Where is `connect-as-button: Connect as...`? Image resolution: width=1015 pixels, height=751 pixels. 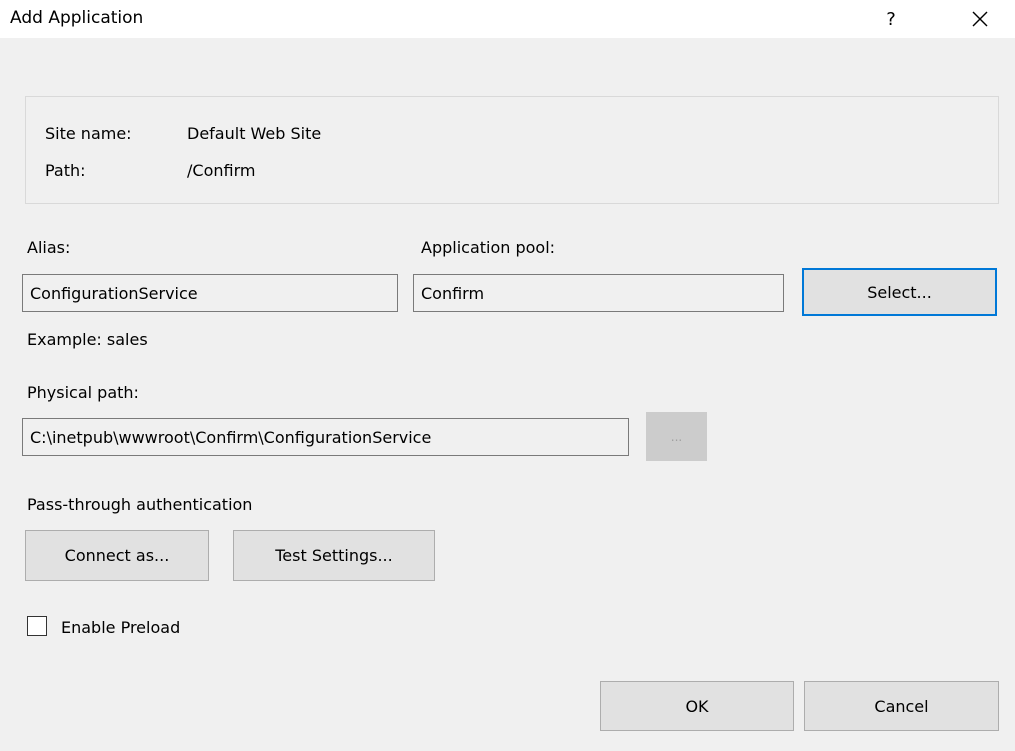
connect-as-button: Connect as... is located at coordinates (117, 555).